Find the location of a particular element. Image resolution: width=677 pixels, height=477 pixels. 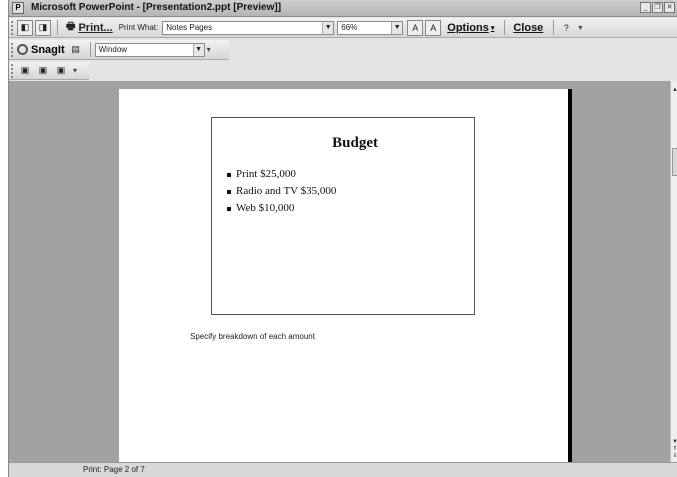

list-item: Print $25,000 is located at coordinates (281, 174).